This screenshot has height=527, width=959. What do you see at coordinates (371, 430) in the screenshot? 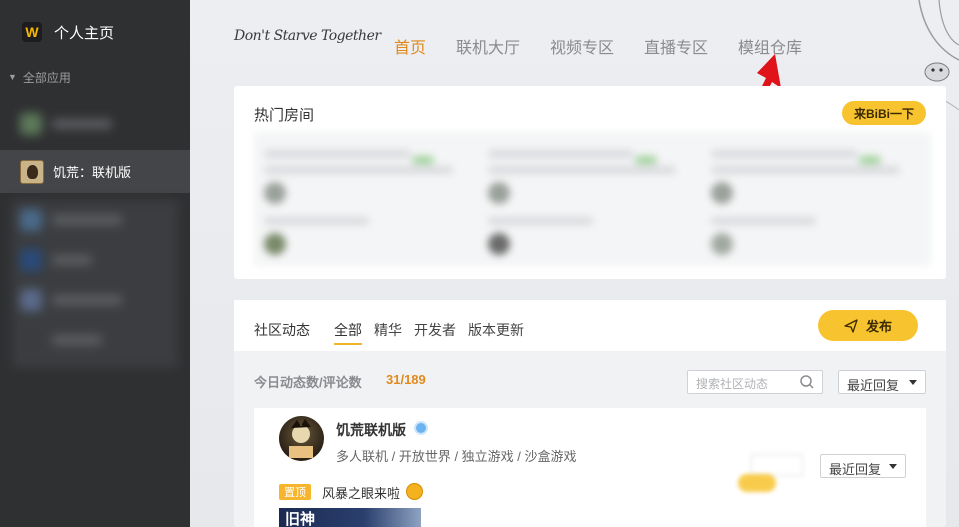
I see `post-author: 饥荒联机版` at bounding box center [371, 430].